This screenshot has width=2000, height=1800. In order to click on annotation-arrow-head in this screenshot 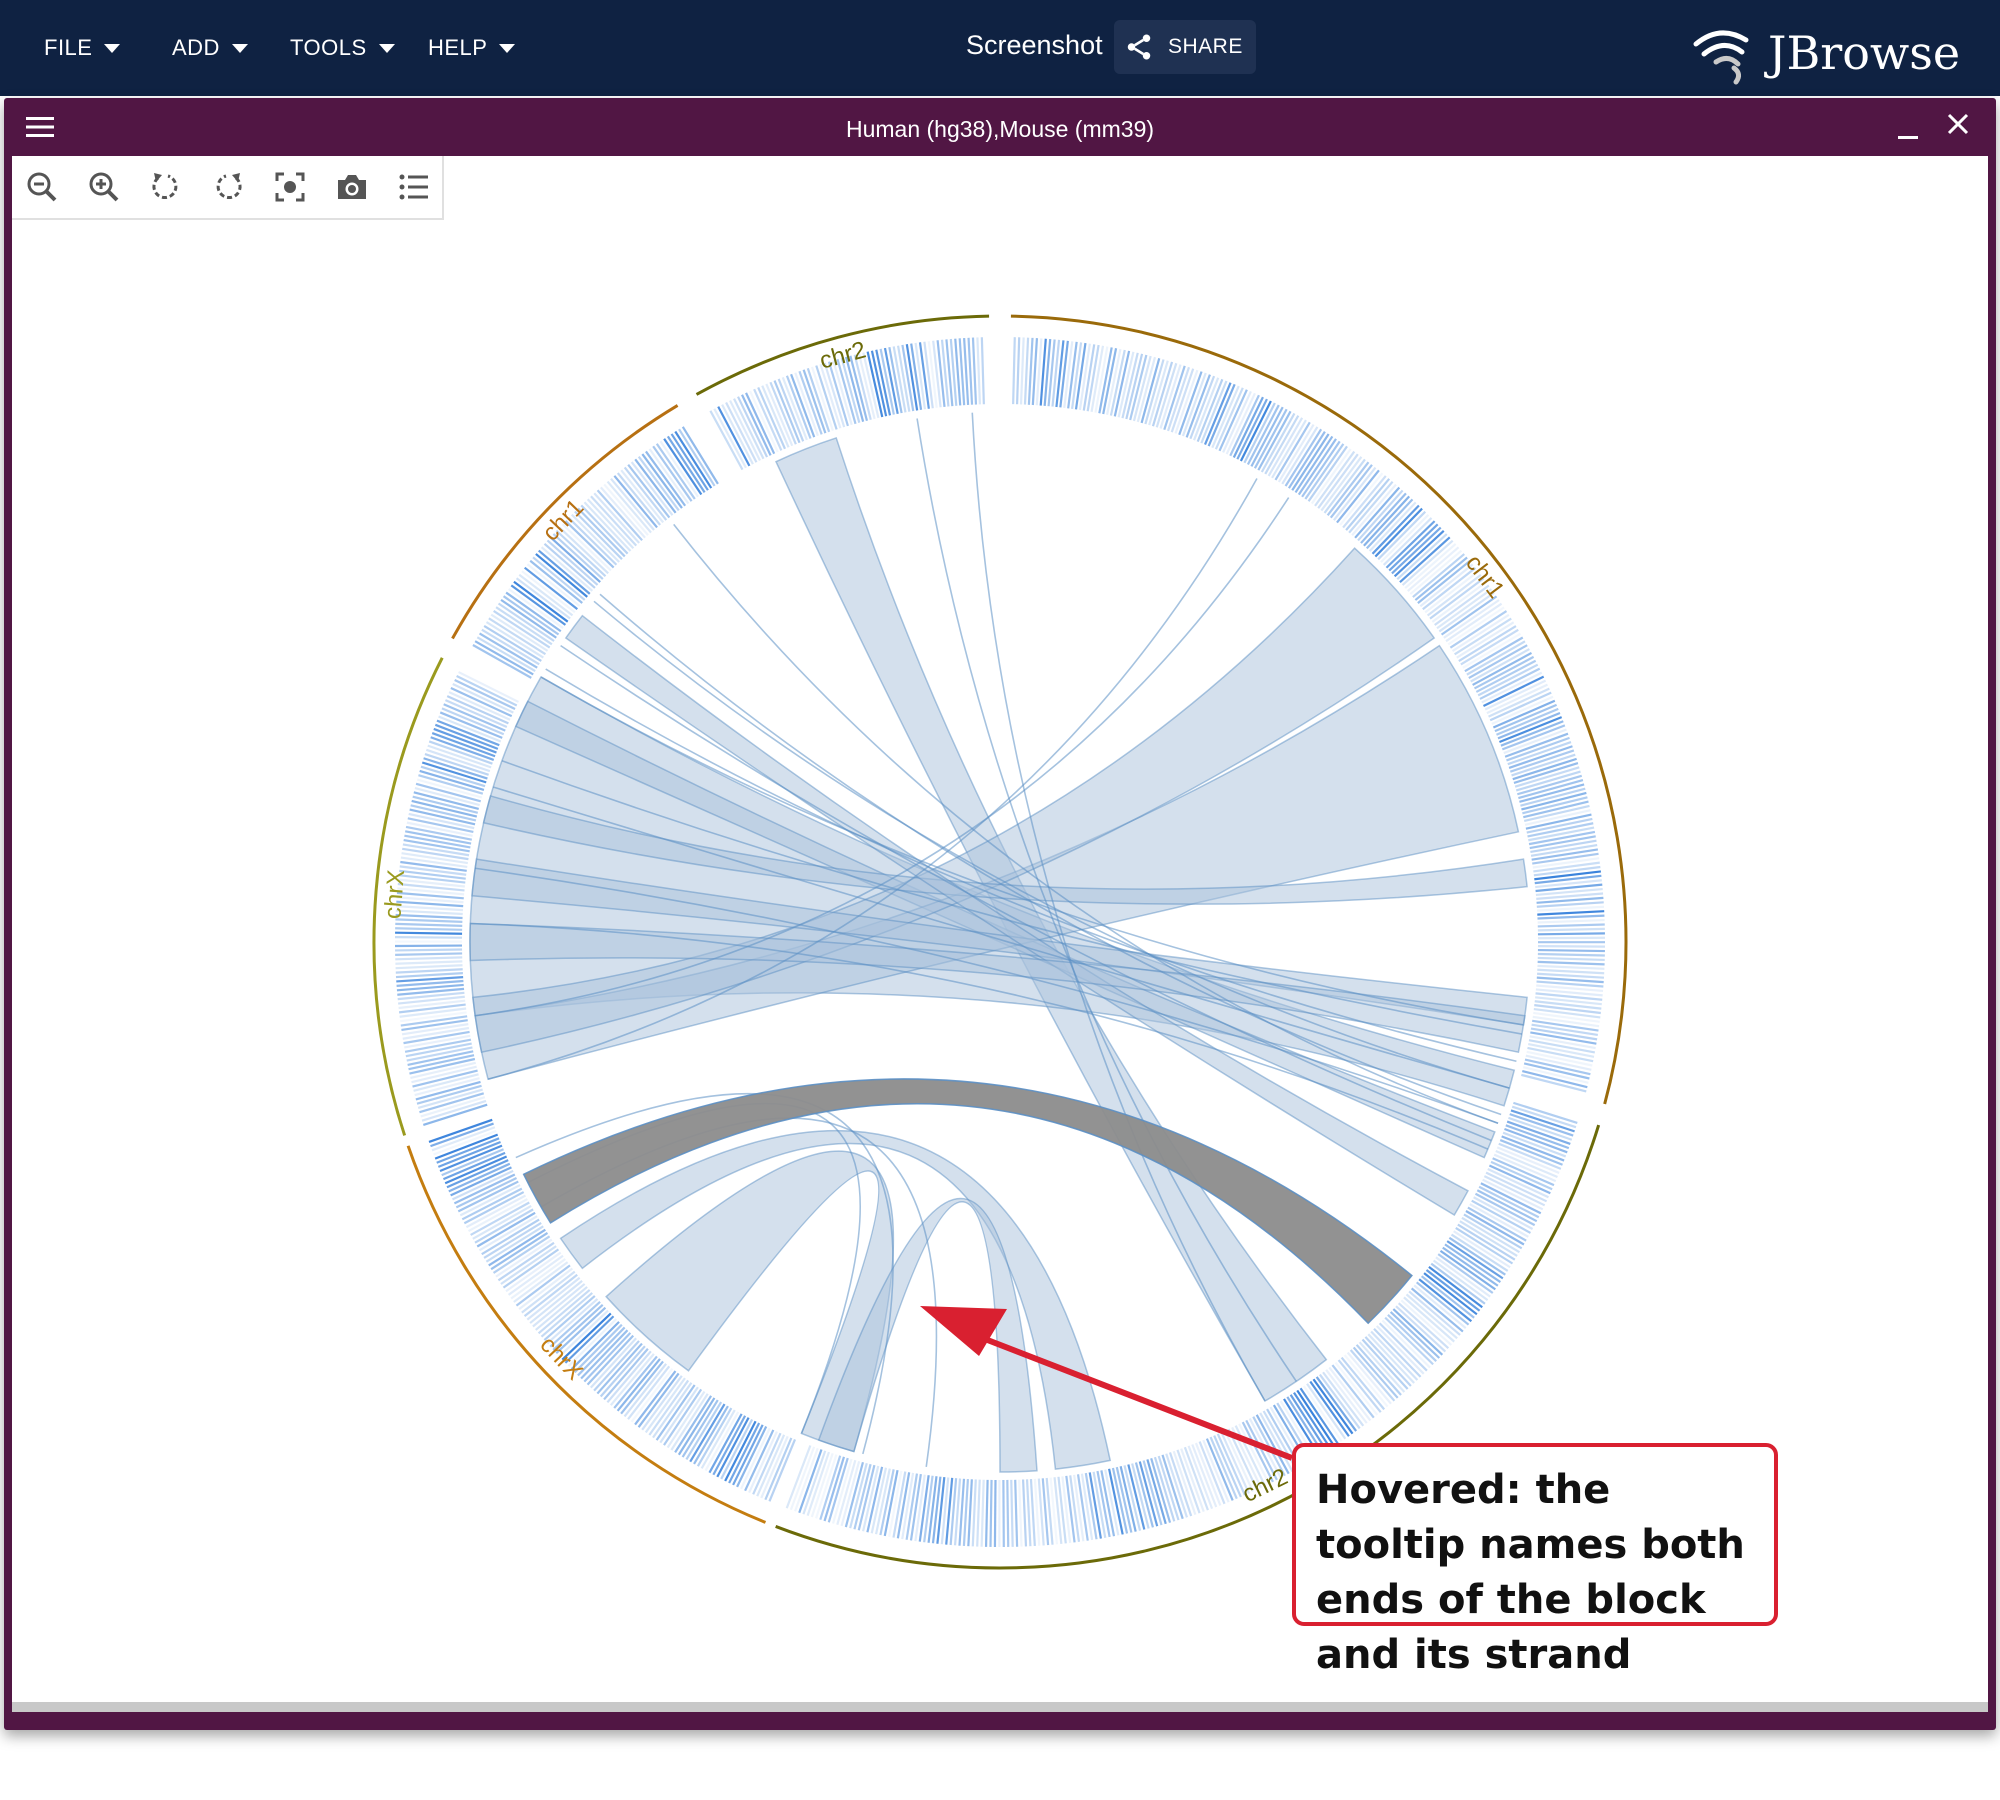, I will do `click(963, 1331)`.